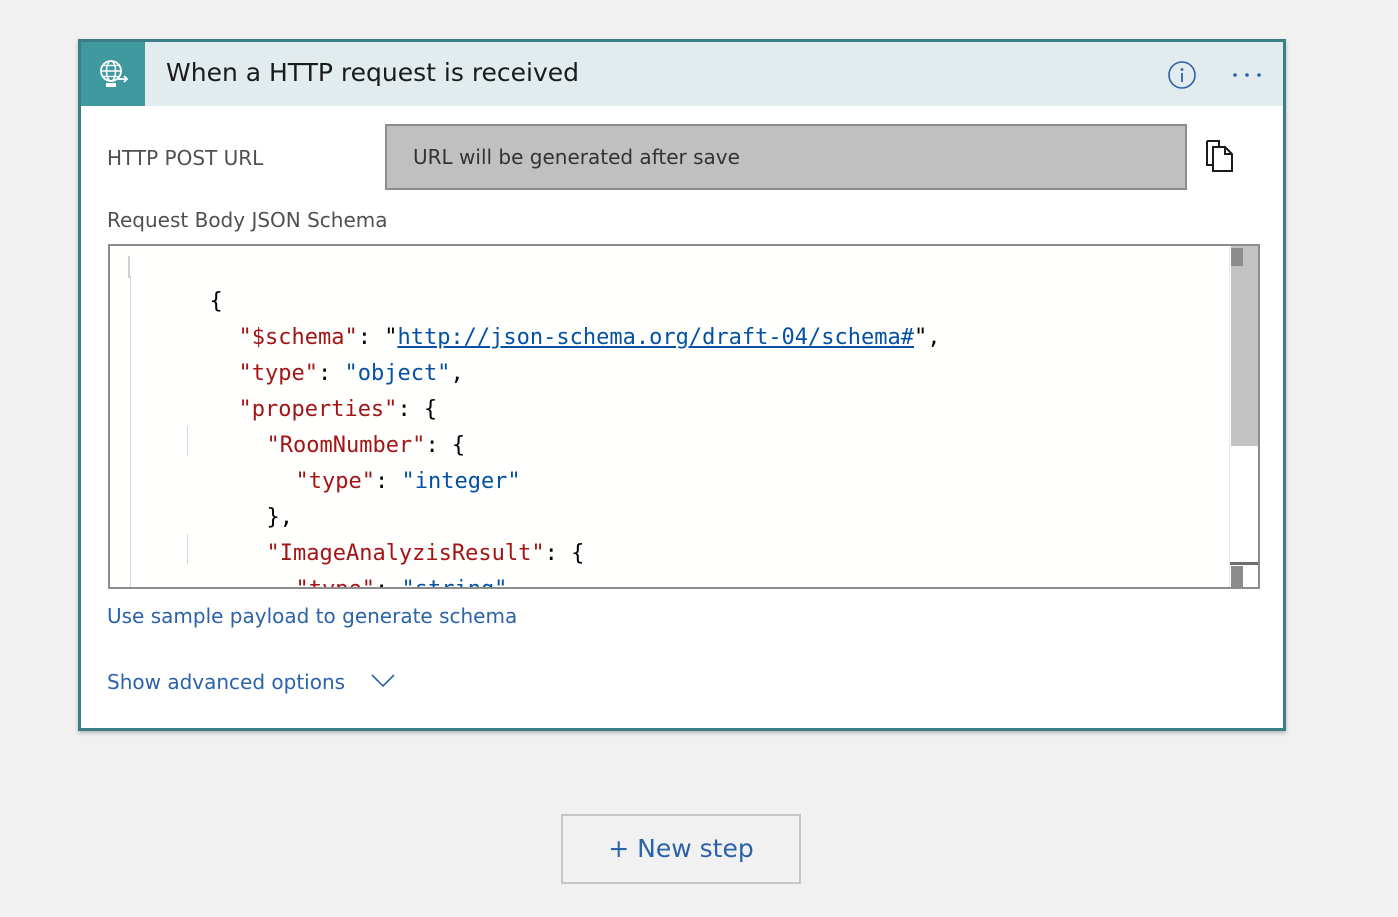  What do you see at coordinates (233, 579) in the screenshot?
I see `code-line: }` at bounding box center [233, 579].